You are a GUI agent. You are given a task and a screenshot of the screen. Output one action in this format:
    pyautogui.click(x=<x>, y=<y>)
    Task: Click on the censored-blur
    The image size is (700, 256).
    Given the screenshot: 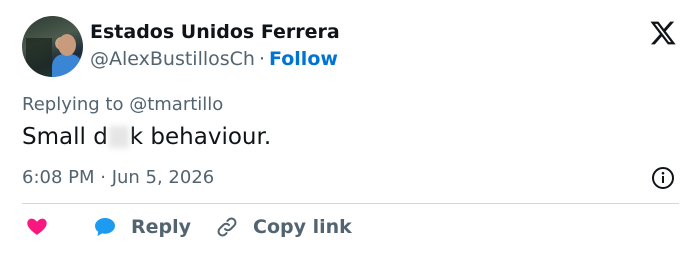 What is the action you would take?
    pyautogui.click(x=118, y=137)
    